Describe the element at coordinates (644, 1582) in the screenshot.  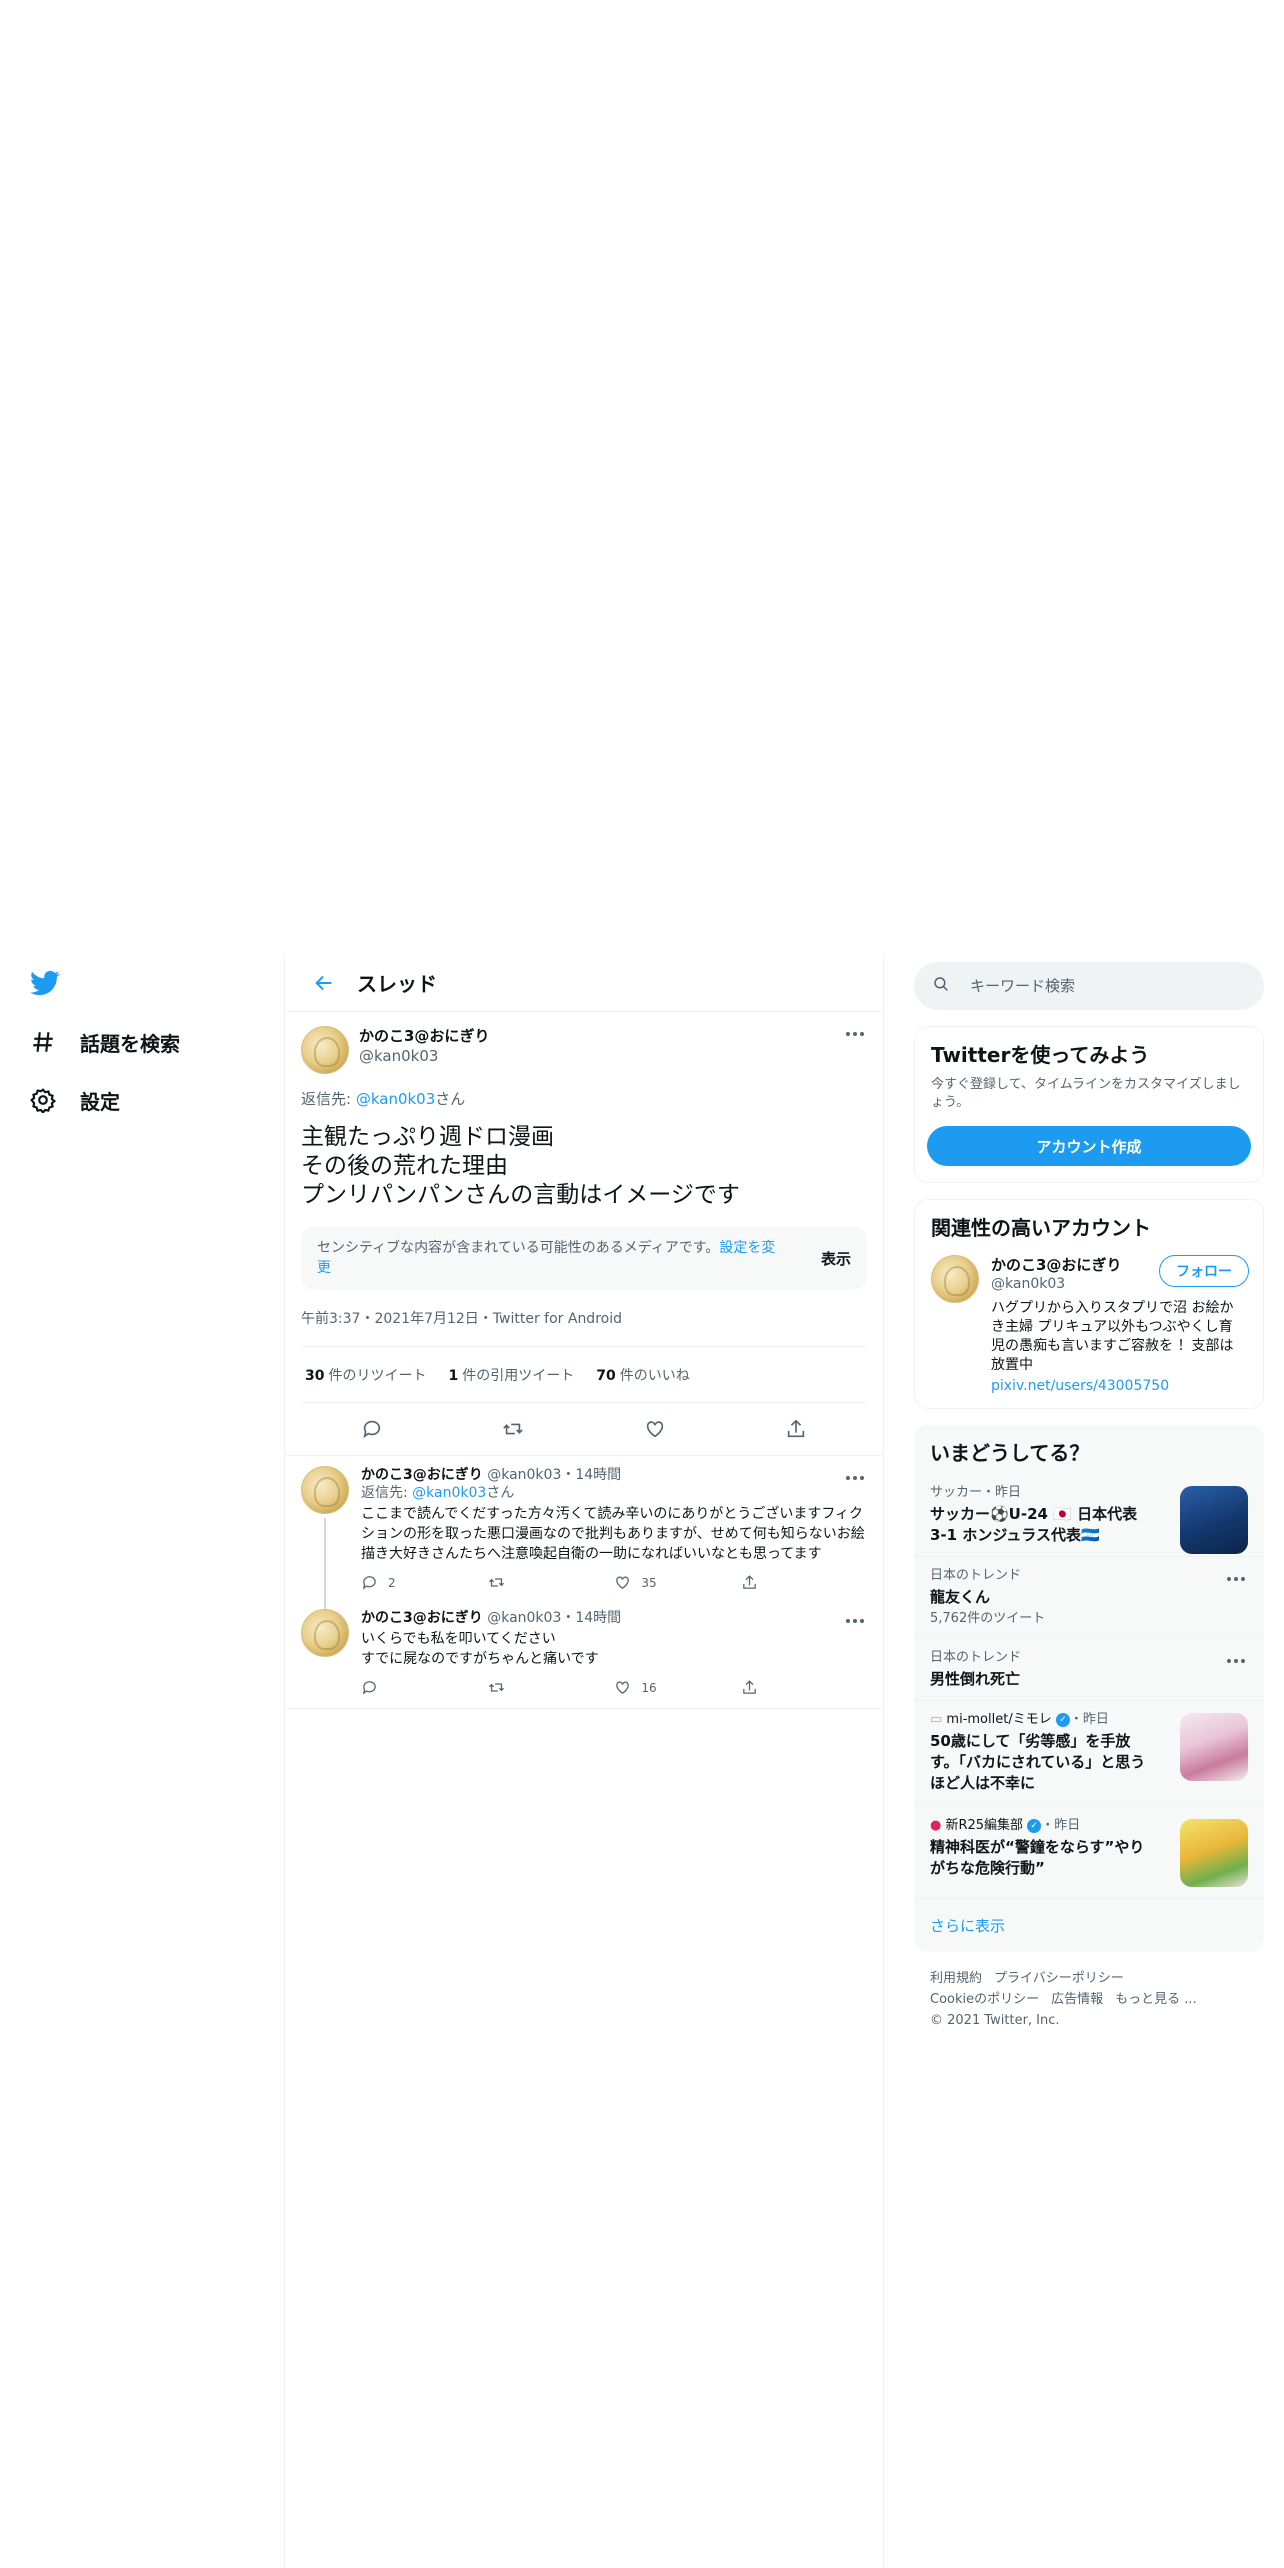
I see `like-action: 35` at that location.